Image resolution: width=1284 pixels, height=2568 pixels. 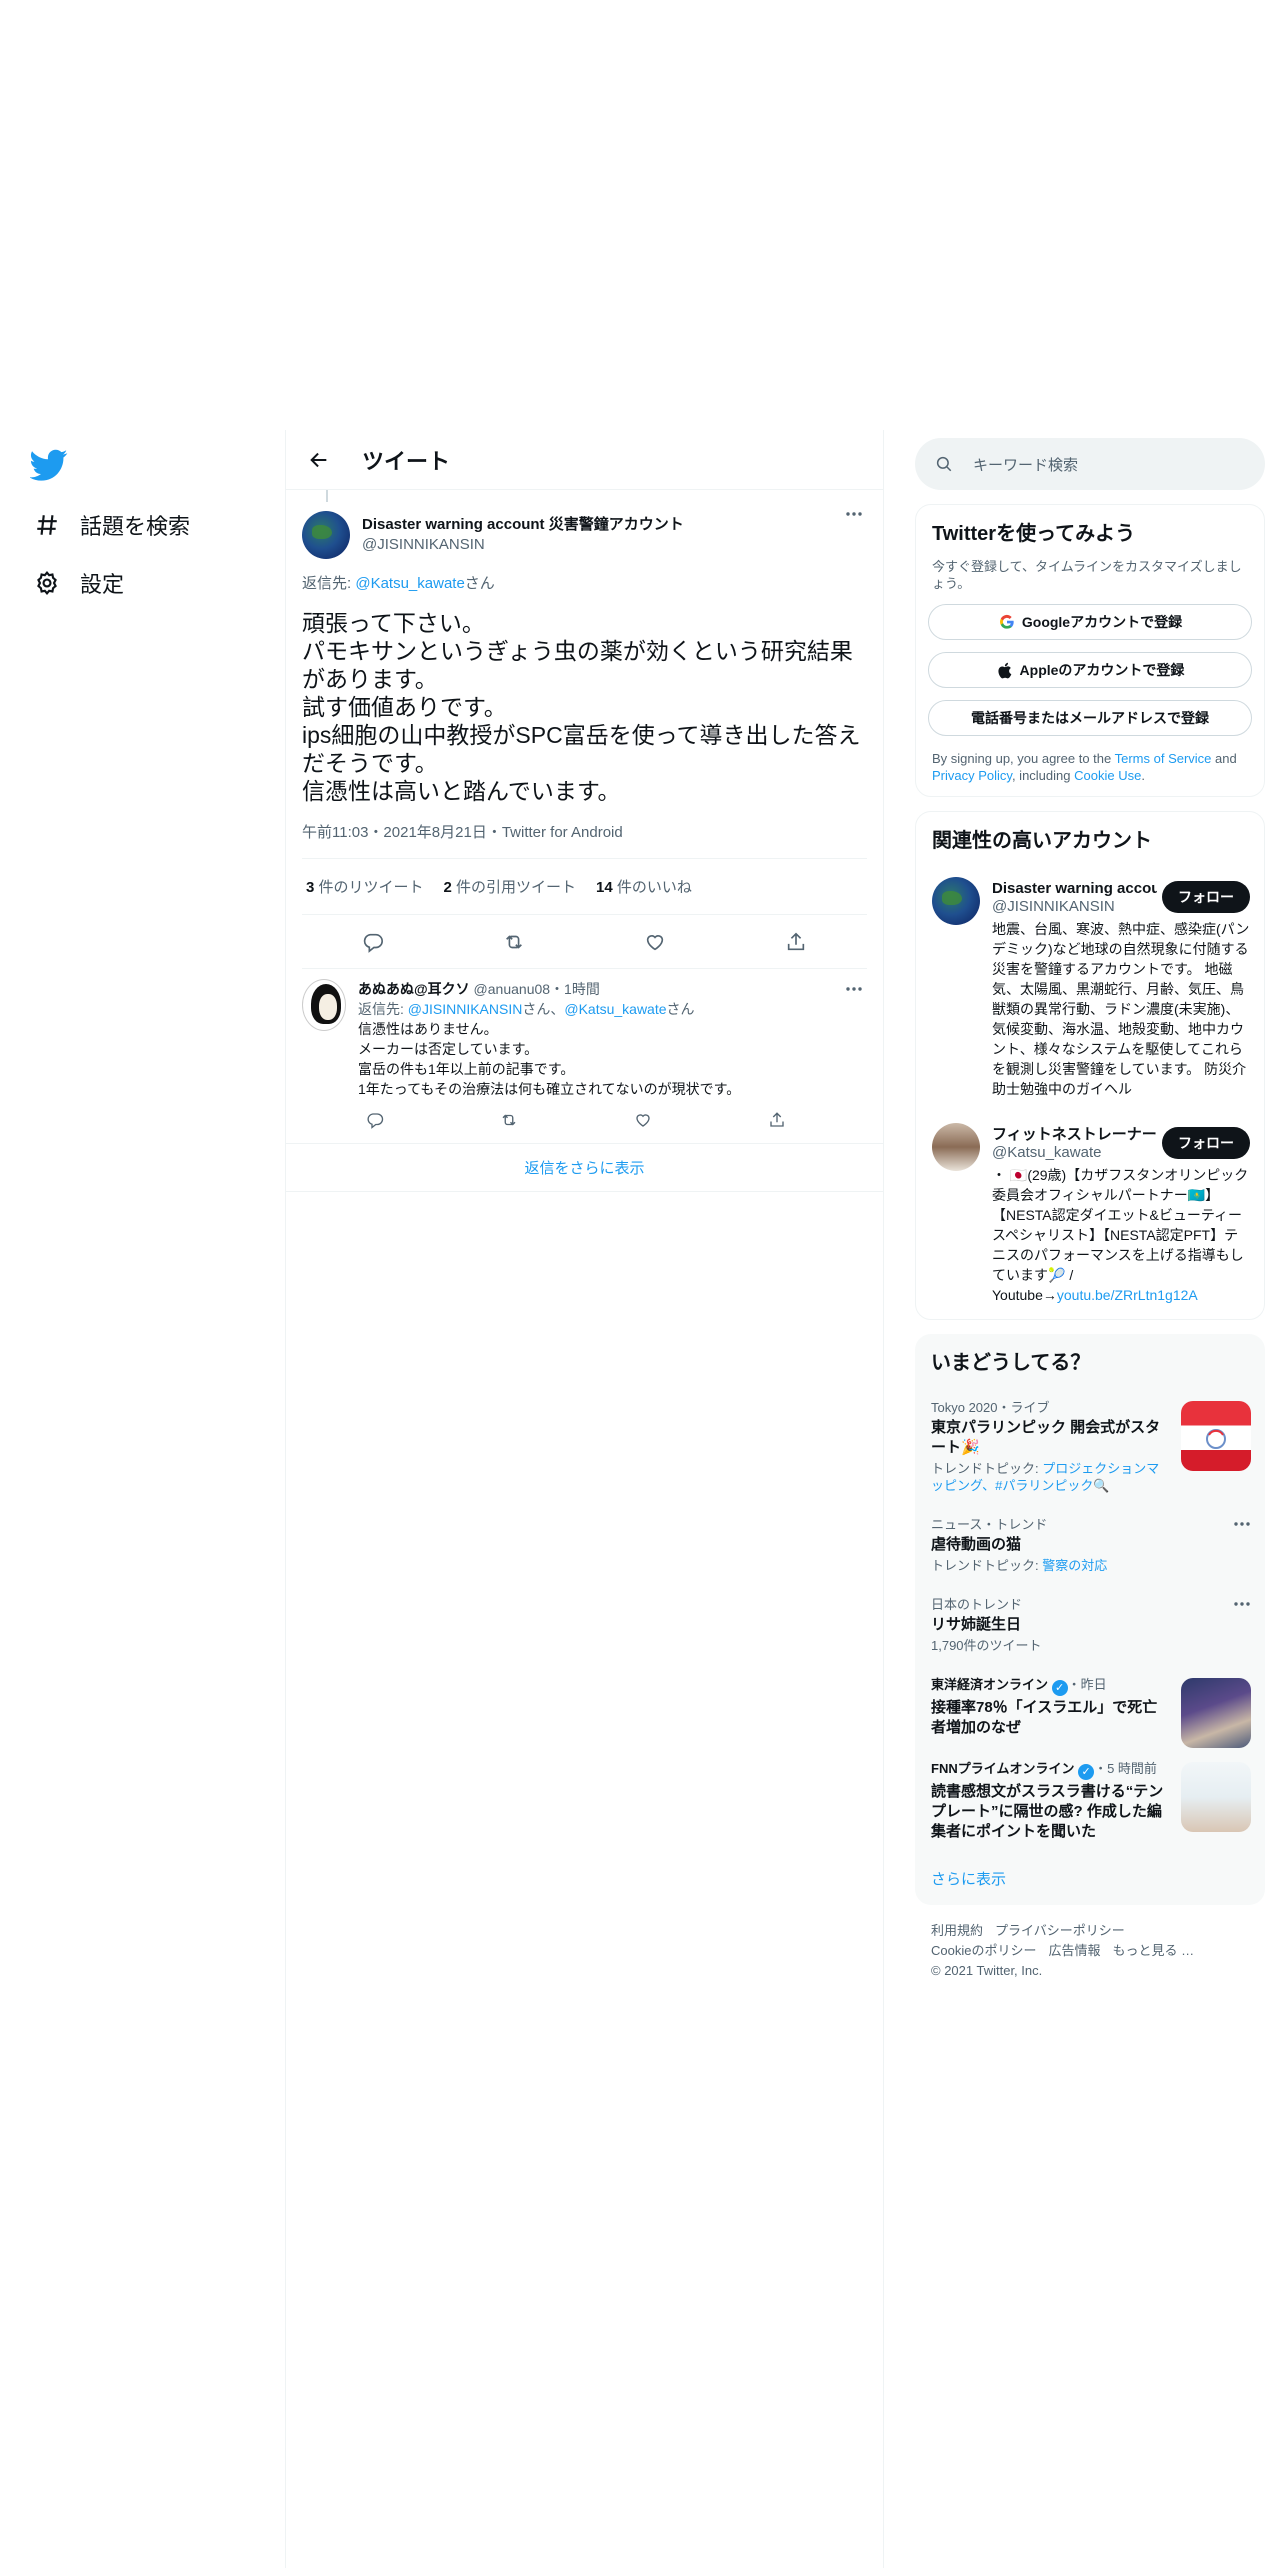 I want to click on trend-title: リサ姉誕生日, so click(x=976, y=1624).